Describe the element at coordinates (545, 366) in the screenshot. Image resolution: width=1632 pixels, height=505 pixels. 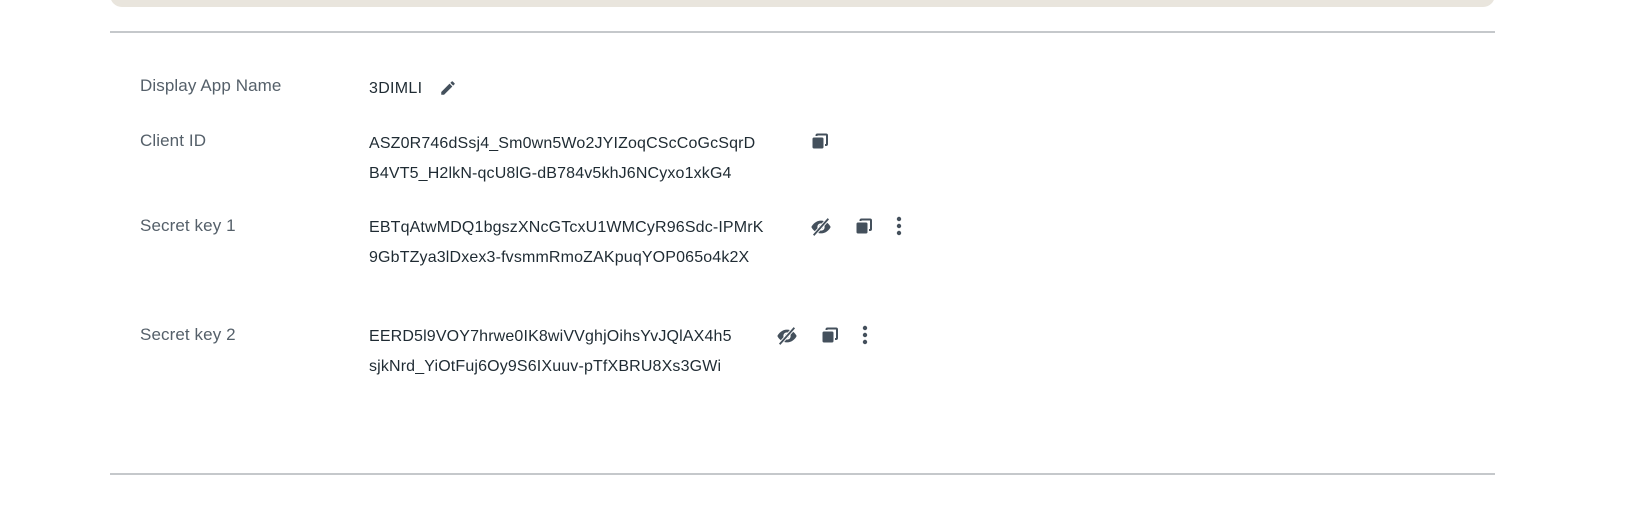
I see `secret-key-2-value-line-2: sjkNrd_YiOtFuj6Oy9S6IXuuv-pTfXBRU8Xs3GWi` at that location.